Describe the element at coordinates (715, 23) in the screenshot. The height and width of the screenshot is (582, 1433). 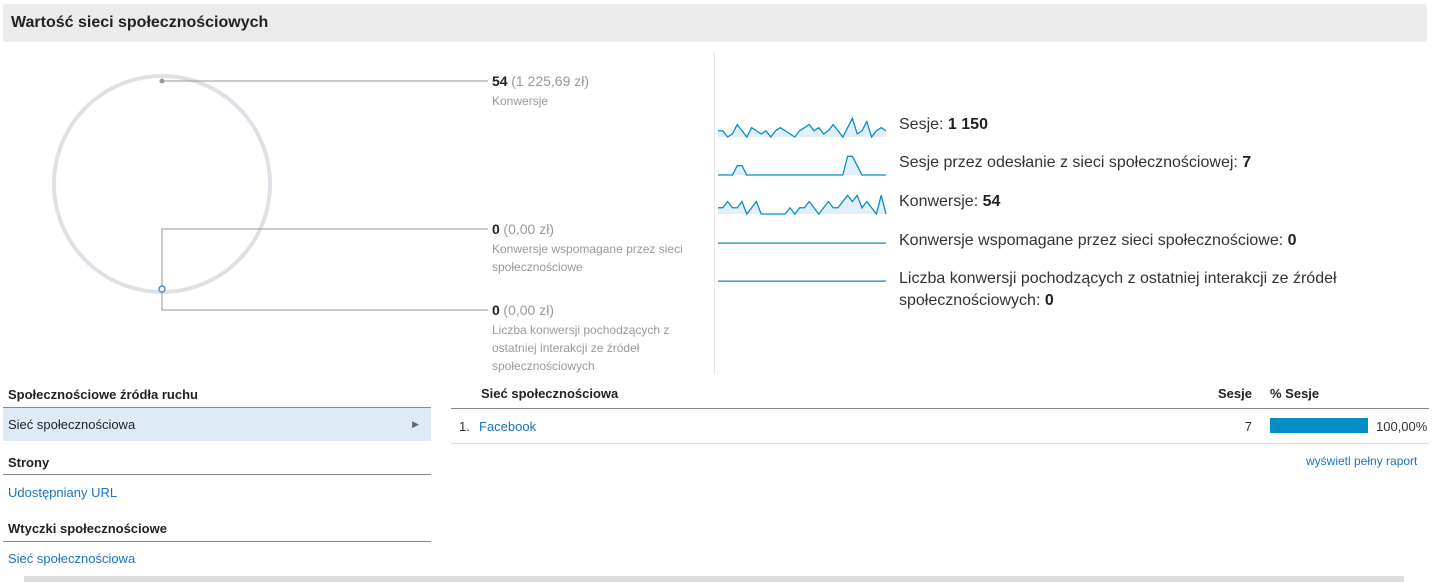
I see `page-header: Wartość sieci społecznościowych` at that location.